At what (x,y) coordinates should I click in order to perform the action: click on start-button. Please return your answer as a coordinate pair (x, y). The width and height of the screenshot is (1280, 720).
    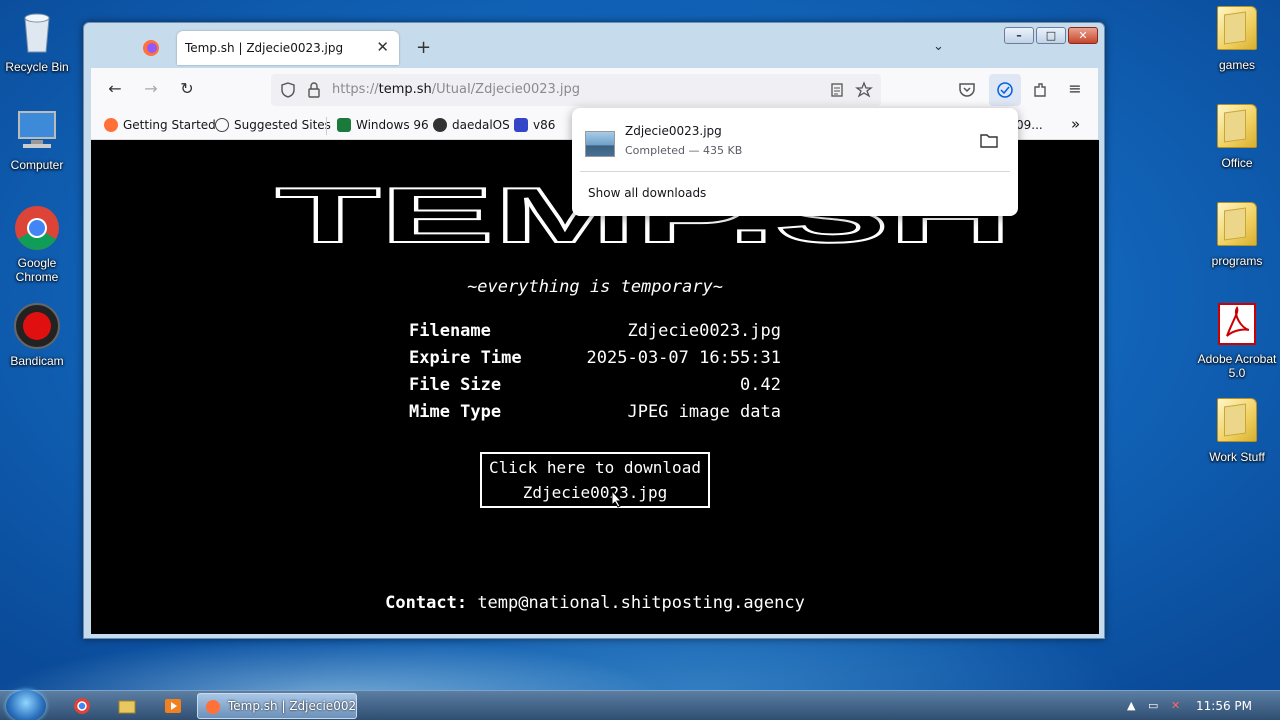
    Looking at the image, I should click on (26, 705).